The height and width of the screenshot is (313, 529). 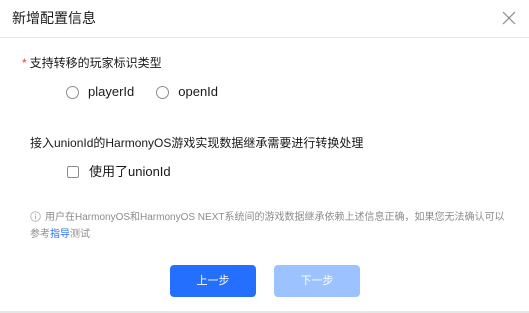 I want to click on prev-step-button: 上一步, so click(x=213, y=281).